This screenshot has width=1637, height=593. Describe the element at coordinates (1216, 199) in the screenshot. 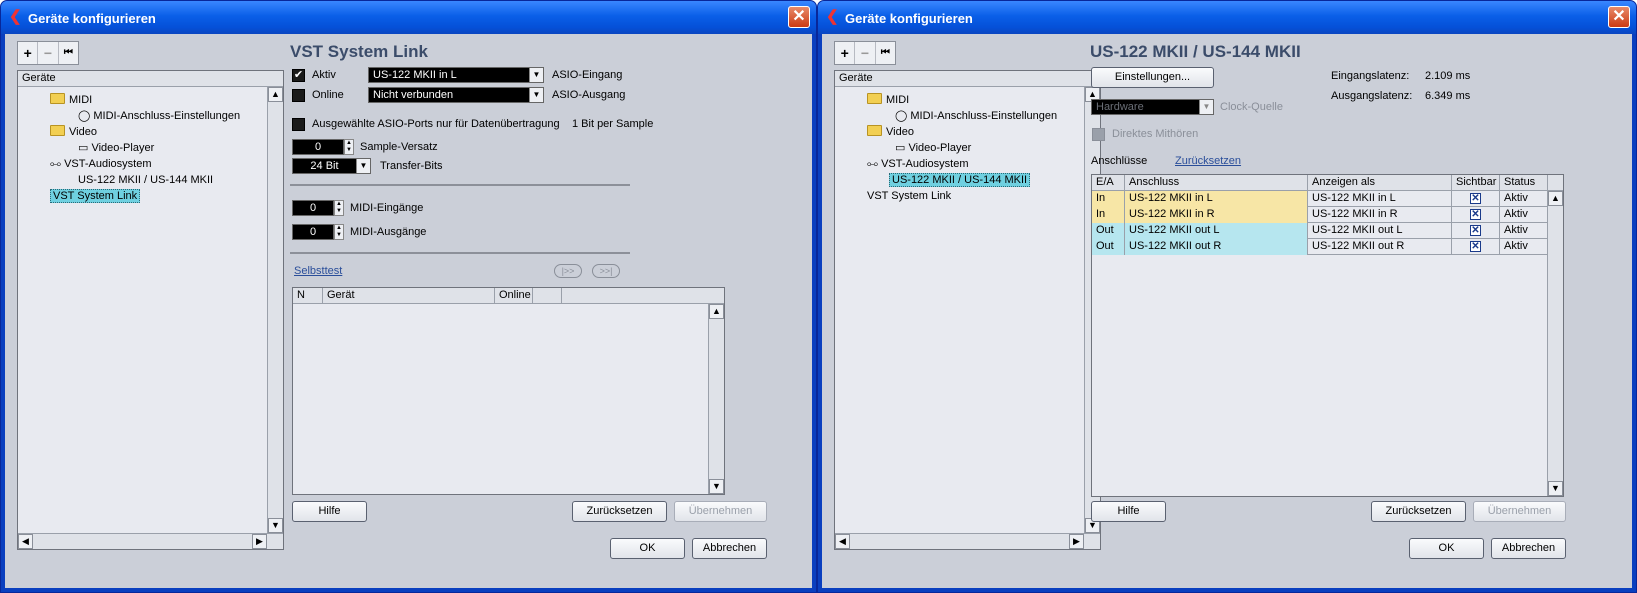

I see `cell-port: US-122 MKII in L` at that location.